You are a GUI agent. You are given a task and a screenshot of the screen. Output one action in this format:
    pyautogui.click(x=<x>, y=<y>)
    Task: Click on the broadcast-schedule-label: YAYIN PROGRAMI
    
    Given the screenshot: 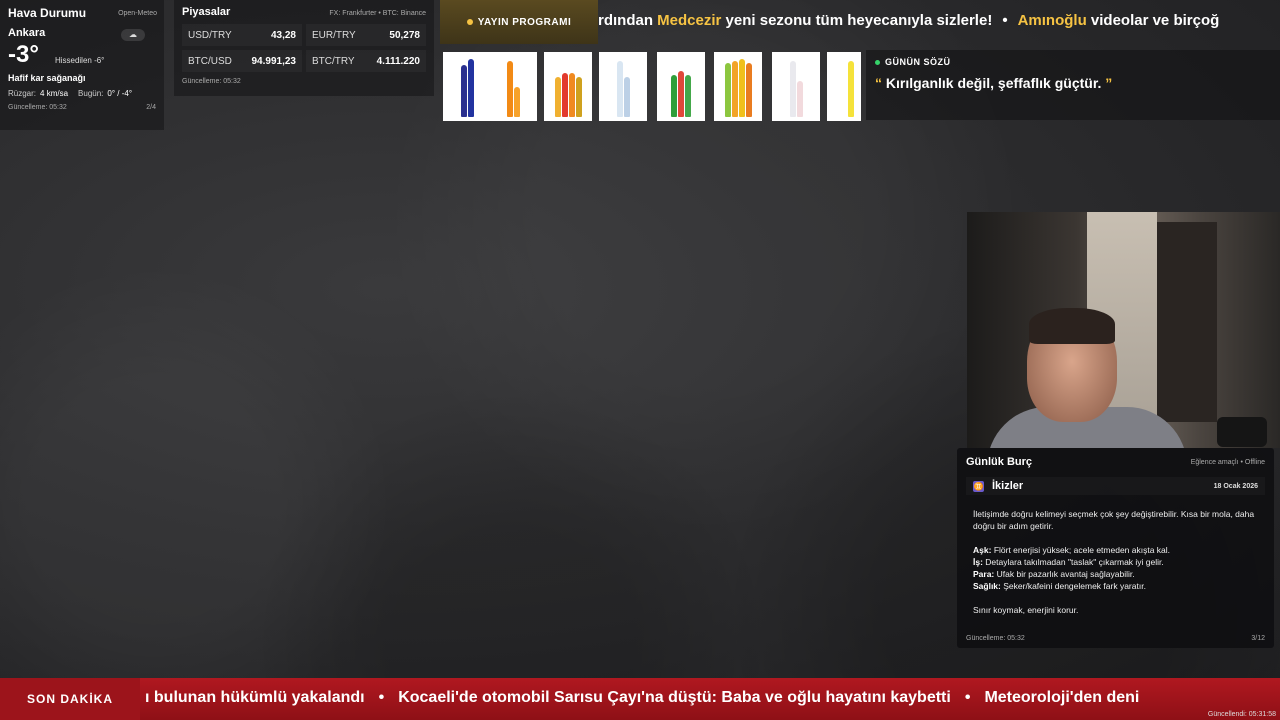 What is the action you would take?
    pyautogui.click(x=519, y=22)
    